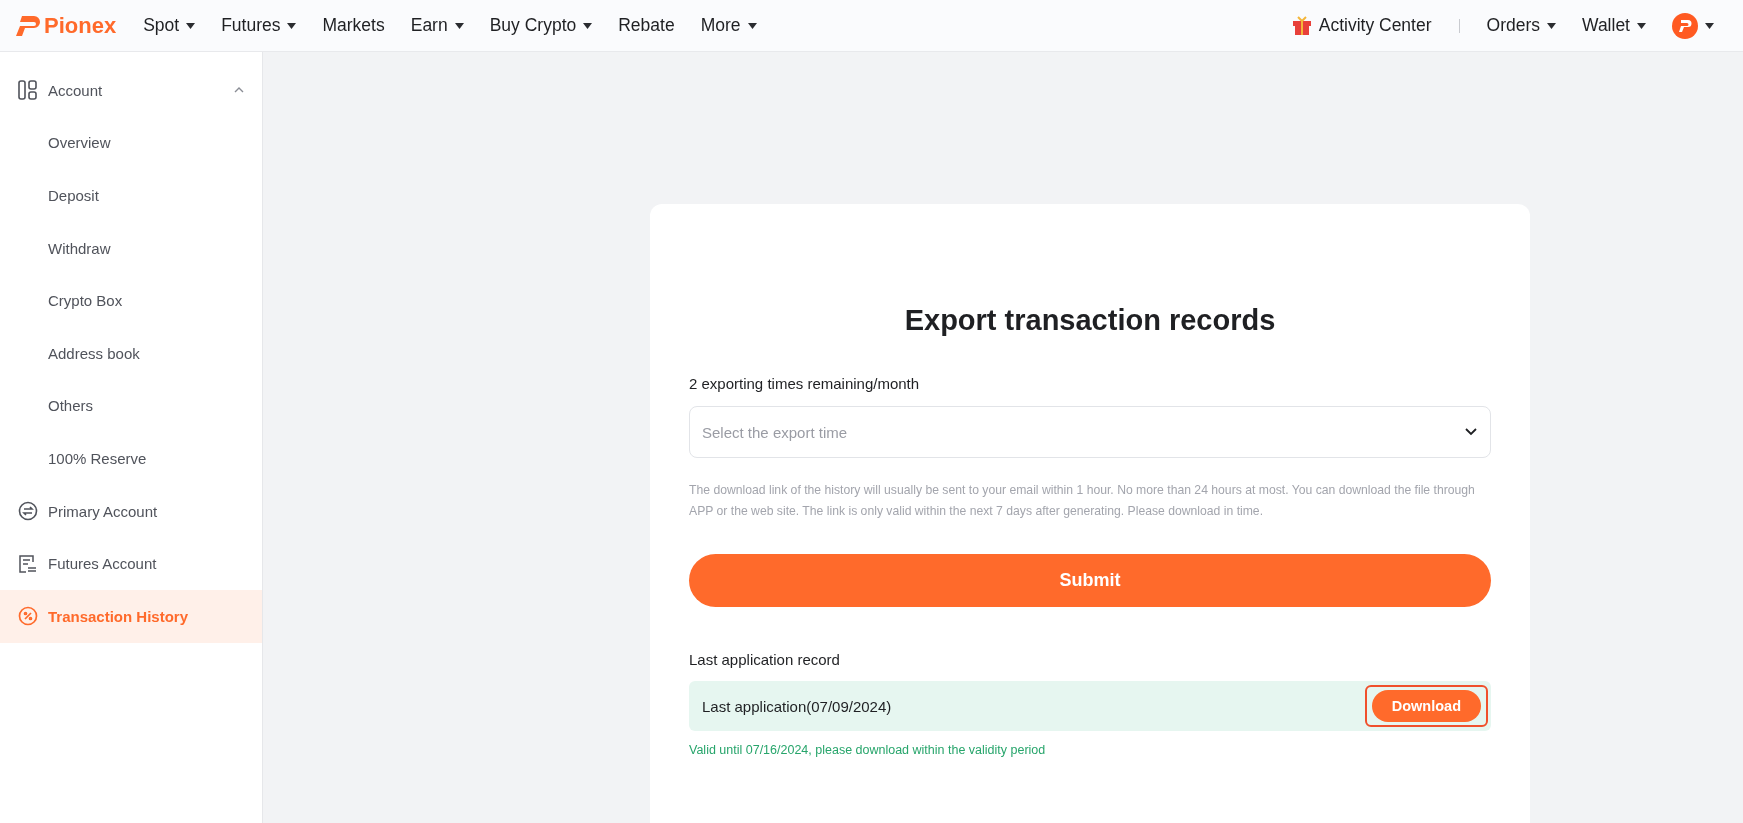  I want to click on validity-text: Valid until 07/16/2024, please download within the validity period, so click(868, 750).